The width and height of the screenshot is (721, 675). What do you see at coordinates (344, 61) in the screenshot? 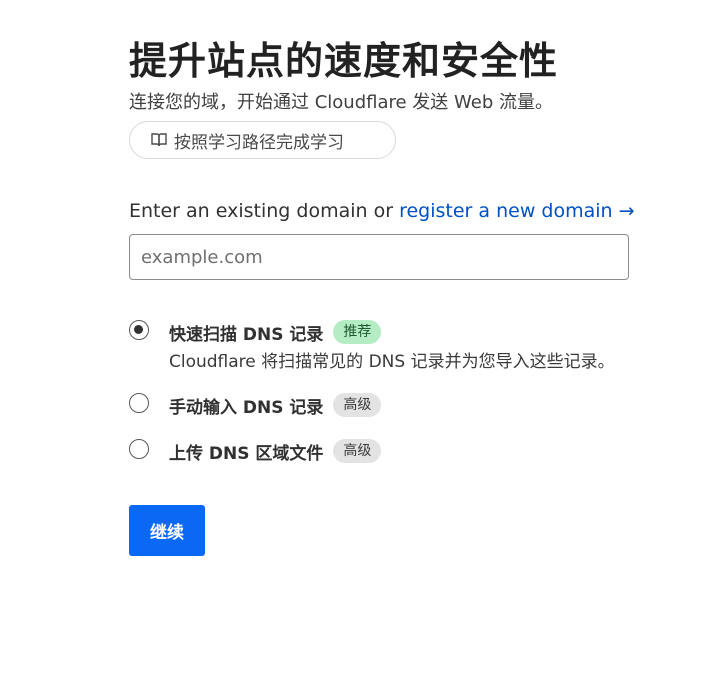
I see `page-title: 提升站点的速度和安全性` at bounding box center [344, 61].